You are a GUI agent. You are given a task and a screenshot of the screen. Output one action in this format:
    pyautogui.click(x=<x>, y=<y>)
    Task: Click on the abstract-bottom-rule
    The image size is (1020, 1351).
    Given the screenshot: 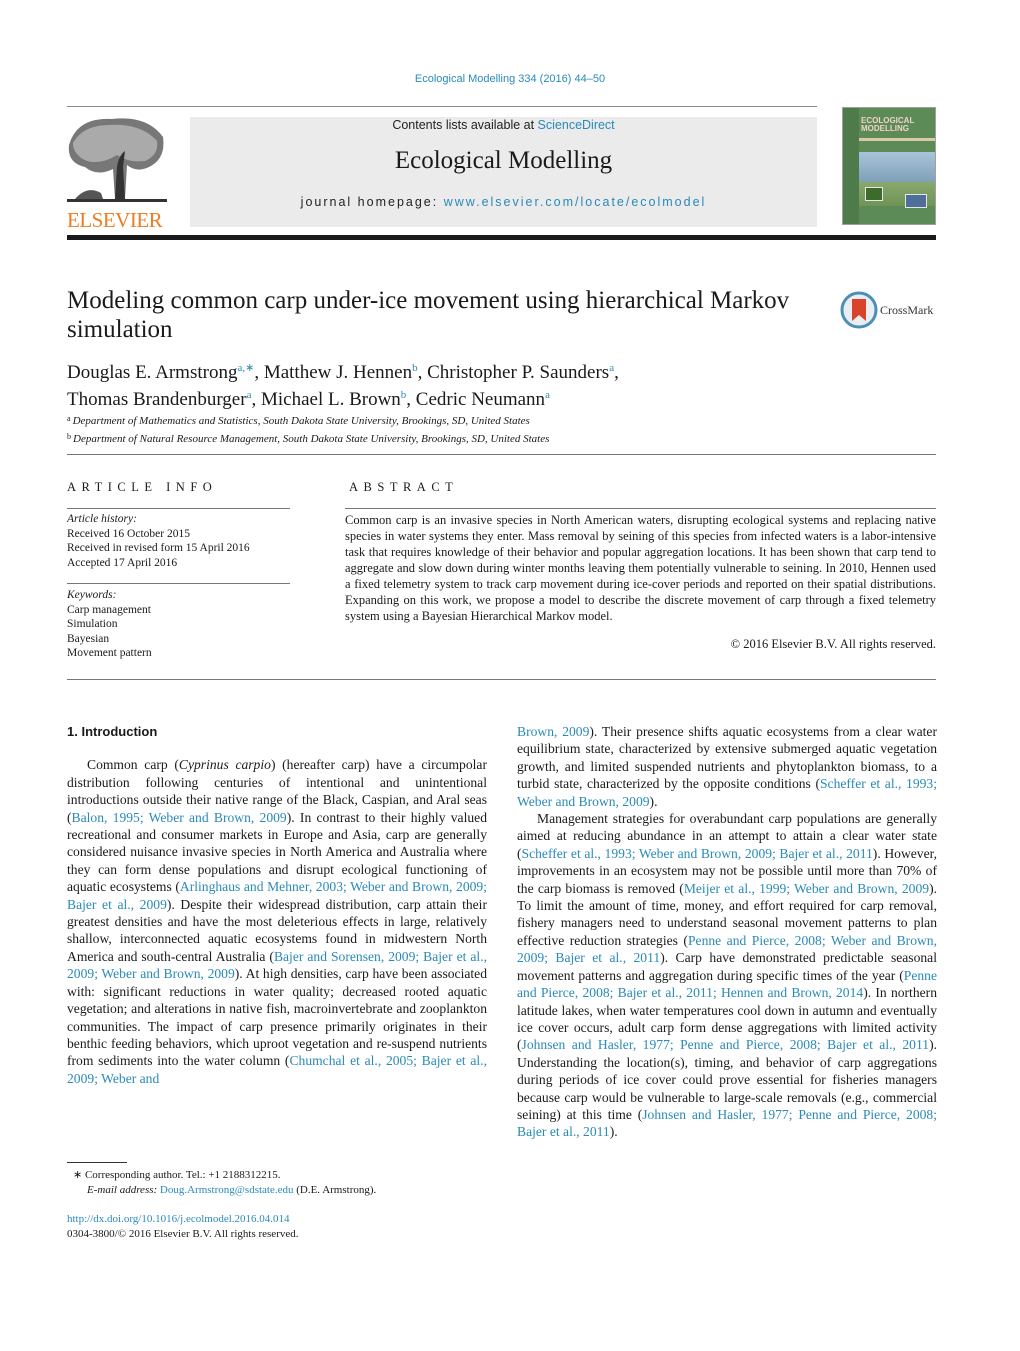 What is the action you would take?
    pyautogui.click(x=501, y=679)
    